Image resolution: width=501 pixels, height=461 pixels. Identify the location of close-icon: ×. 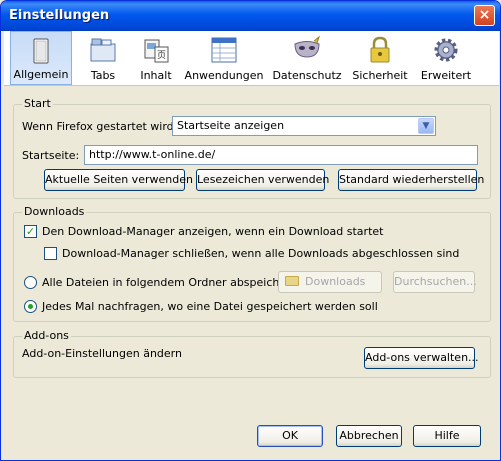
(484, 15).